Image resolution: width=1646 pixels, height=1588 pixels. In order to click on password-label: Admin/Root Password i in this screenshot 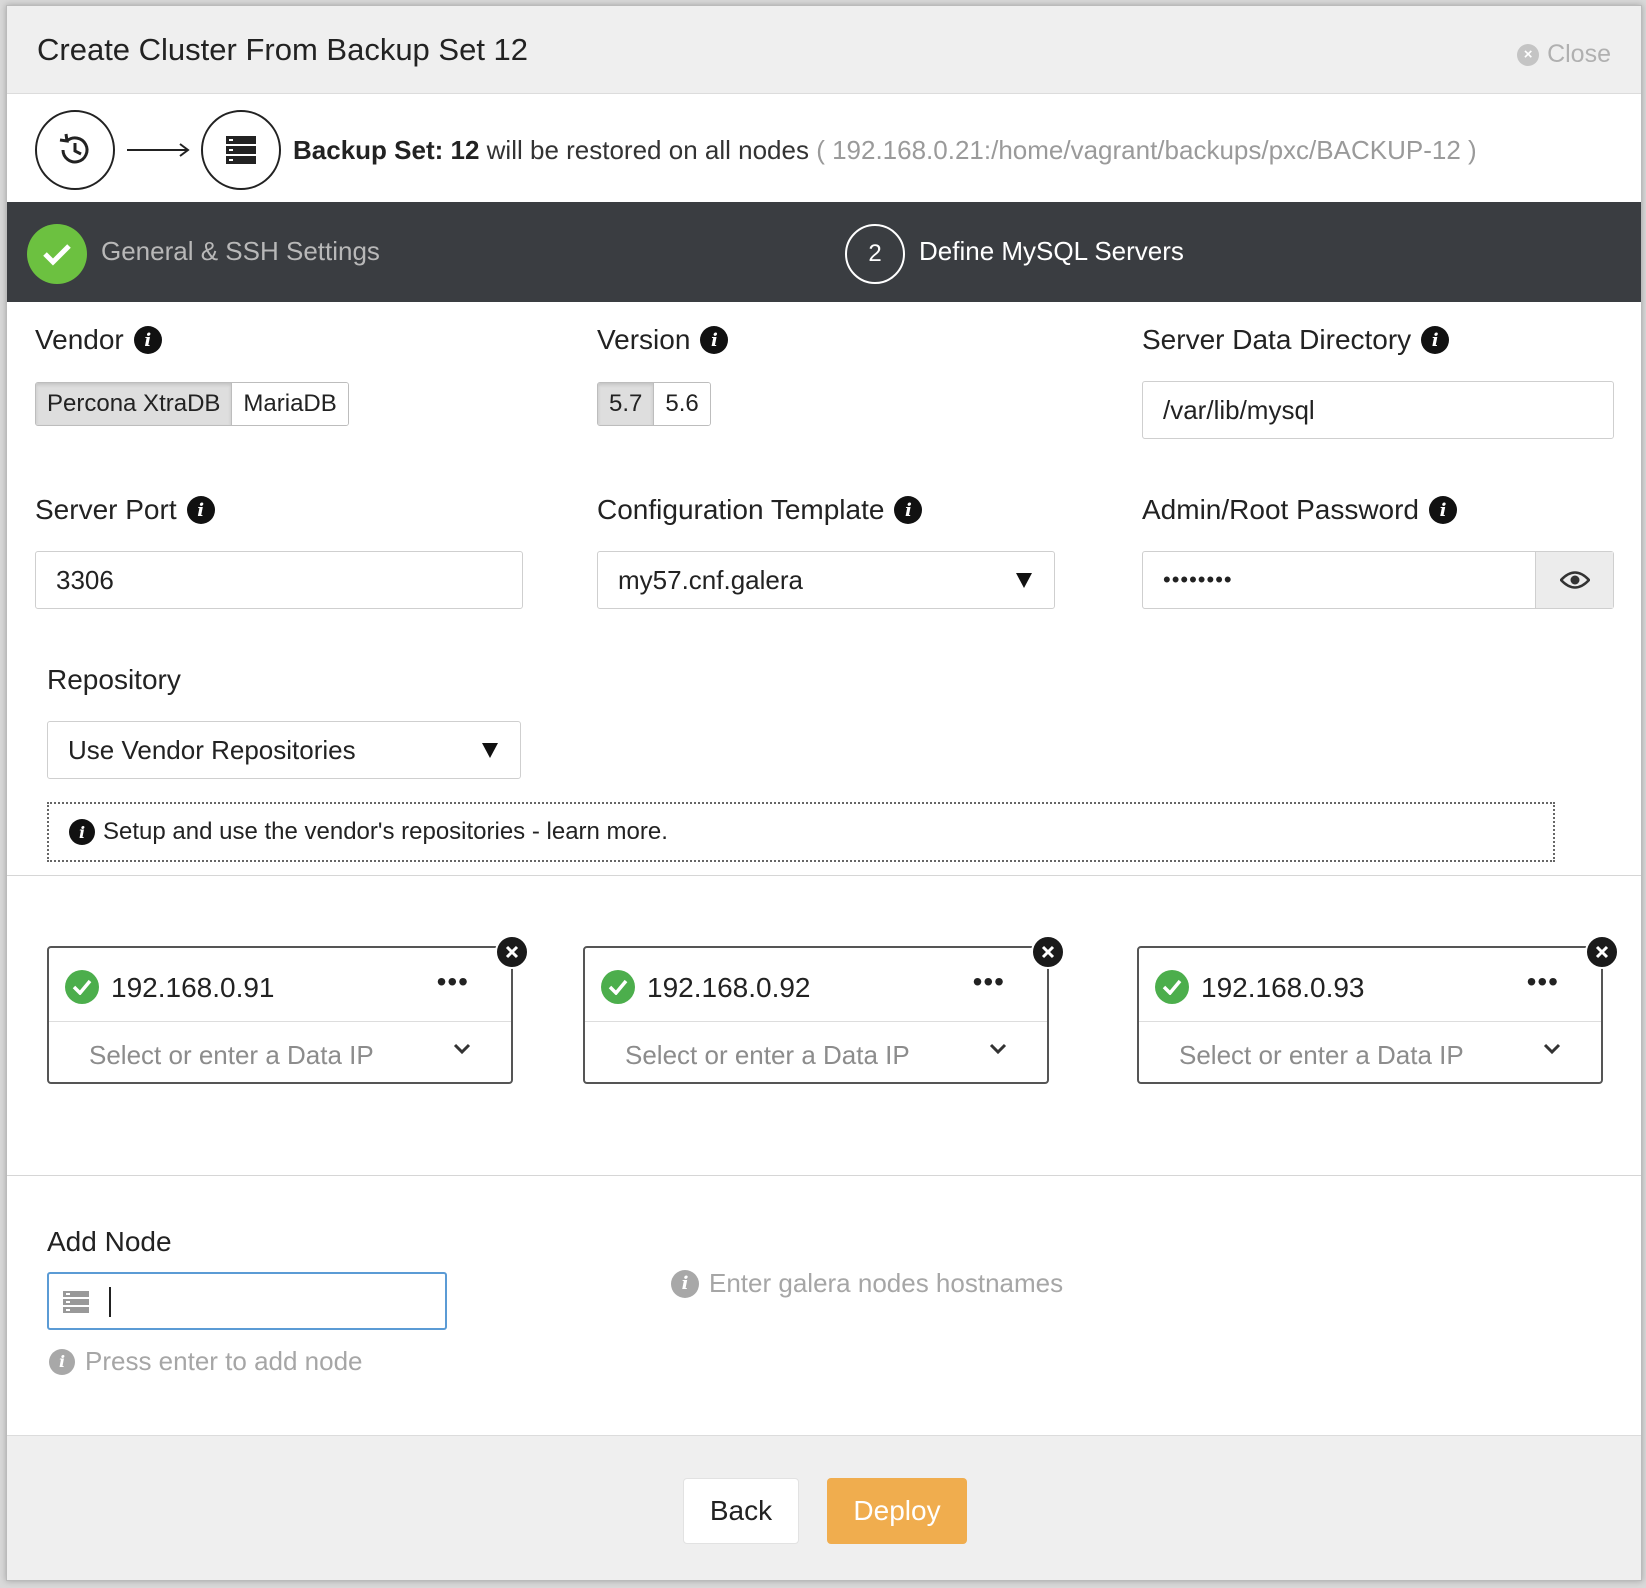, I will do `click(1300, 510)`.